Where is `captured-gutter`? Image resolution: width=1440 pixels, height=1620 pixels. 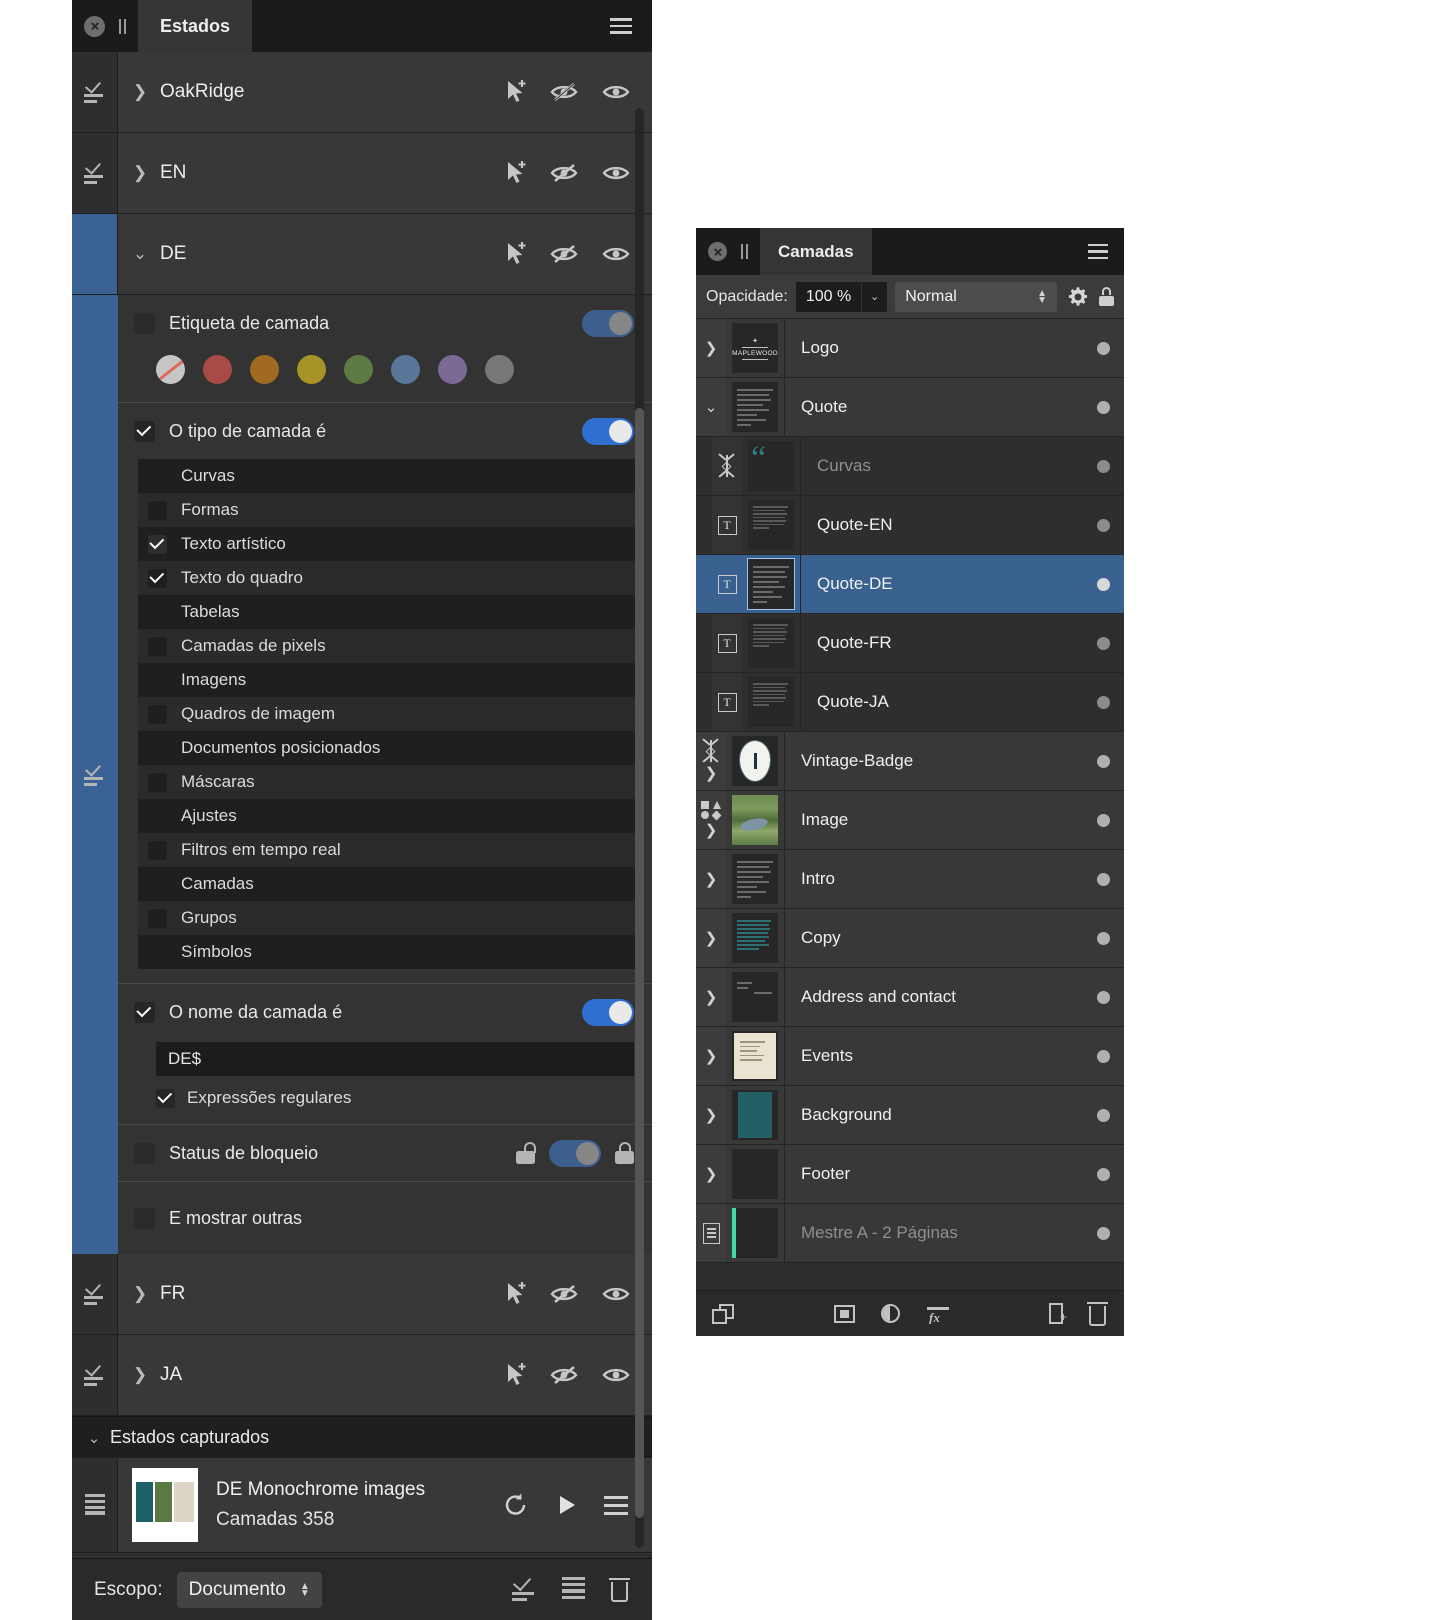 captured-gutter is located at coordinates (95, 1505).